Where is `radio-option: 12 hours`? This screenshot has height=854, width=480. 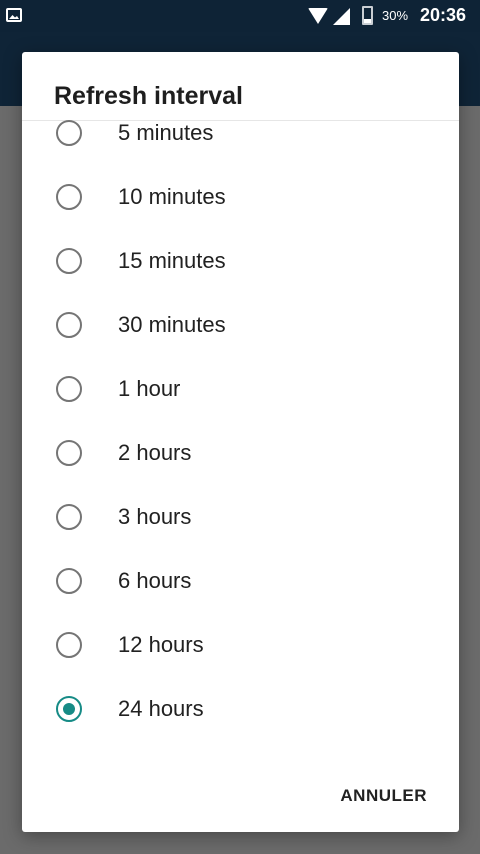 radio-option: 12 hours is located at coordinates (240, 662).